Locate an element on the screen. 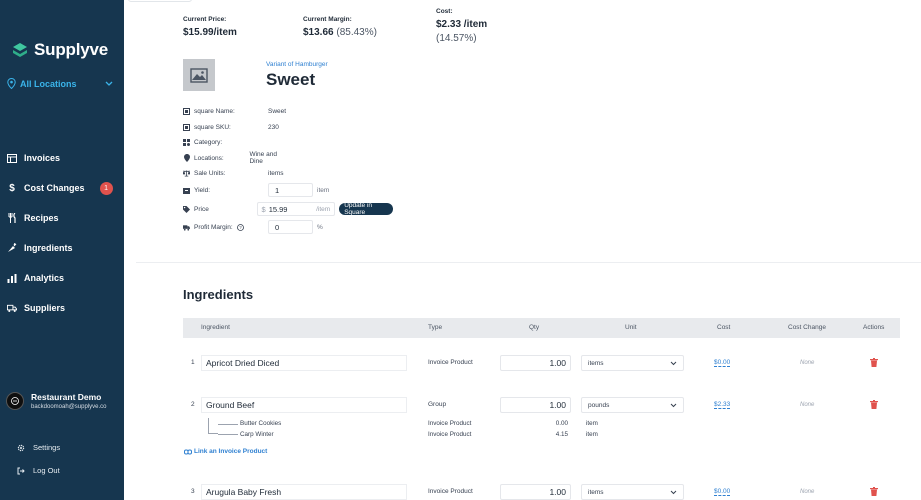 This screenshot has width=921, height=500. nav-item-recipes: Recipes is located at coordinates (62, 218).